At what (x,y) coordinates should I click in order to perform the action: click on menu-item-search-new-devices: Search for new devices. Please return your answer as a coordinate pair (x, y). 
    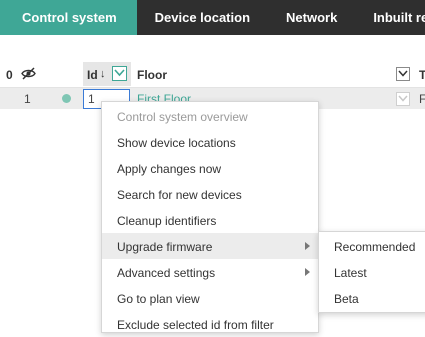
    Looking at the image, I should click on (210, 194).